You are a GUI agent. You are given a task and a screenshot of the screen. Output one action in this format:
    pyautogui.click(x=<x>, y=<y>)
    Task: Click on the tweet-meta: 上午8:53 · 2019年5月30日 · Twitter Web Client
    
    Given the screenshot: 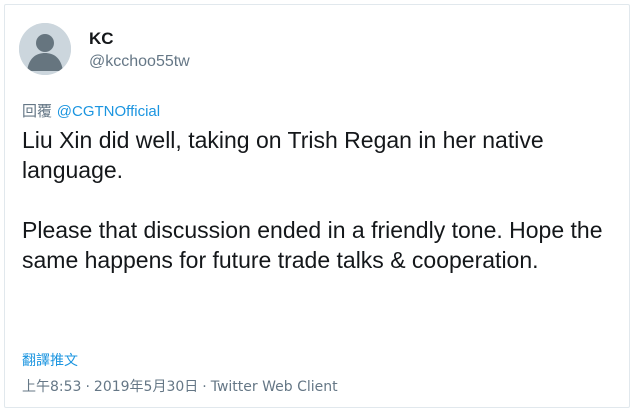 What is the action you would take?
    pyautogui.click(x=180, y=386)
    